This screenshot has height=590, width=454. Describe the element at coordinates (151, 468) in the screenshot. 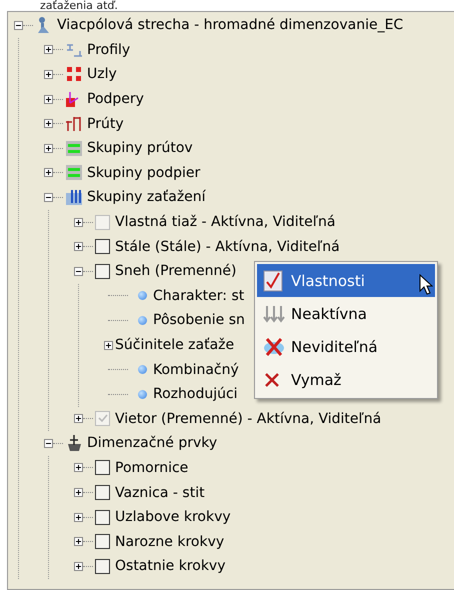

I see `tree-item: Pomornice` at that location.